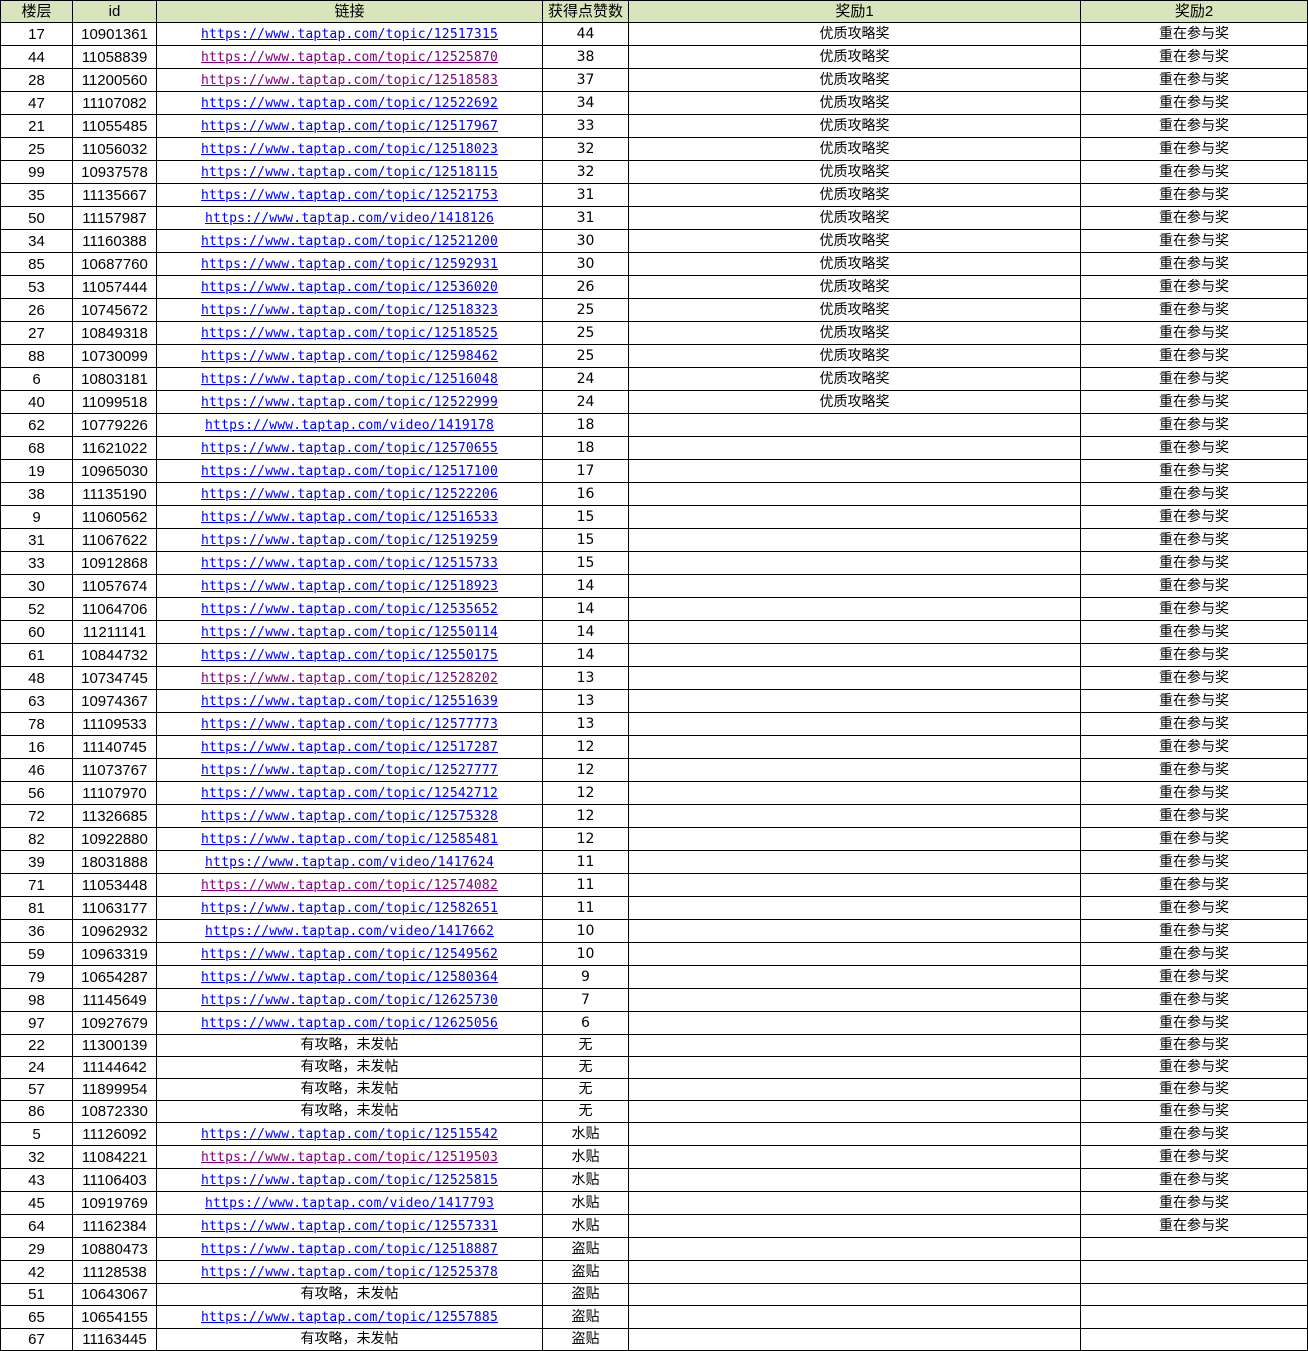 This screenshot has height=1351, width=1308. Describe the element at coordinates (585, 1249) in the screenshot. I see `cell-likes: 盗贴` at that location.